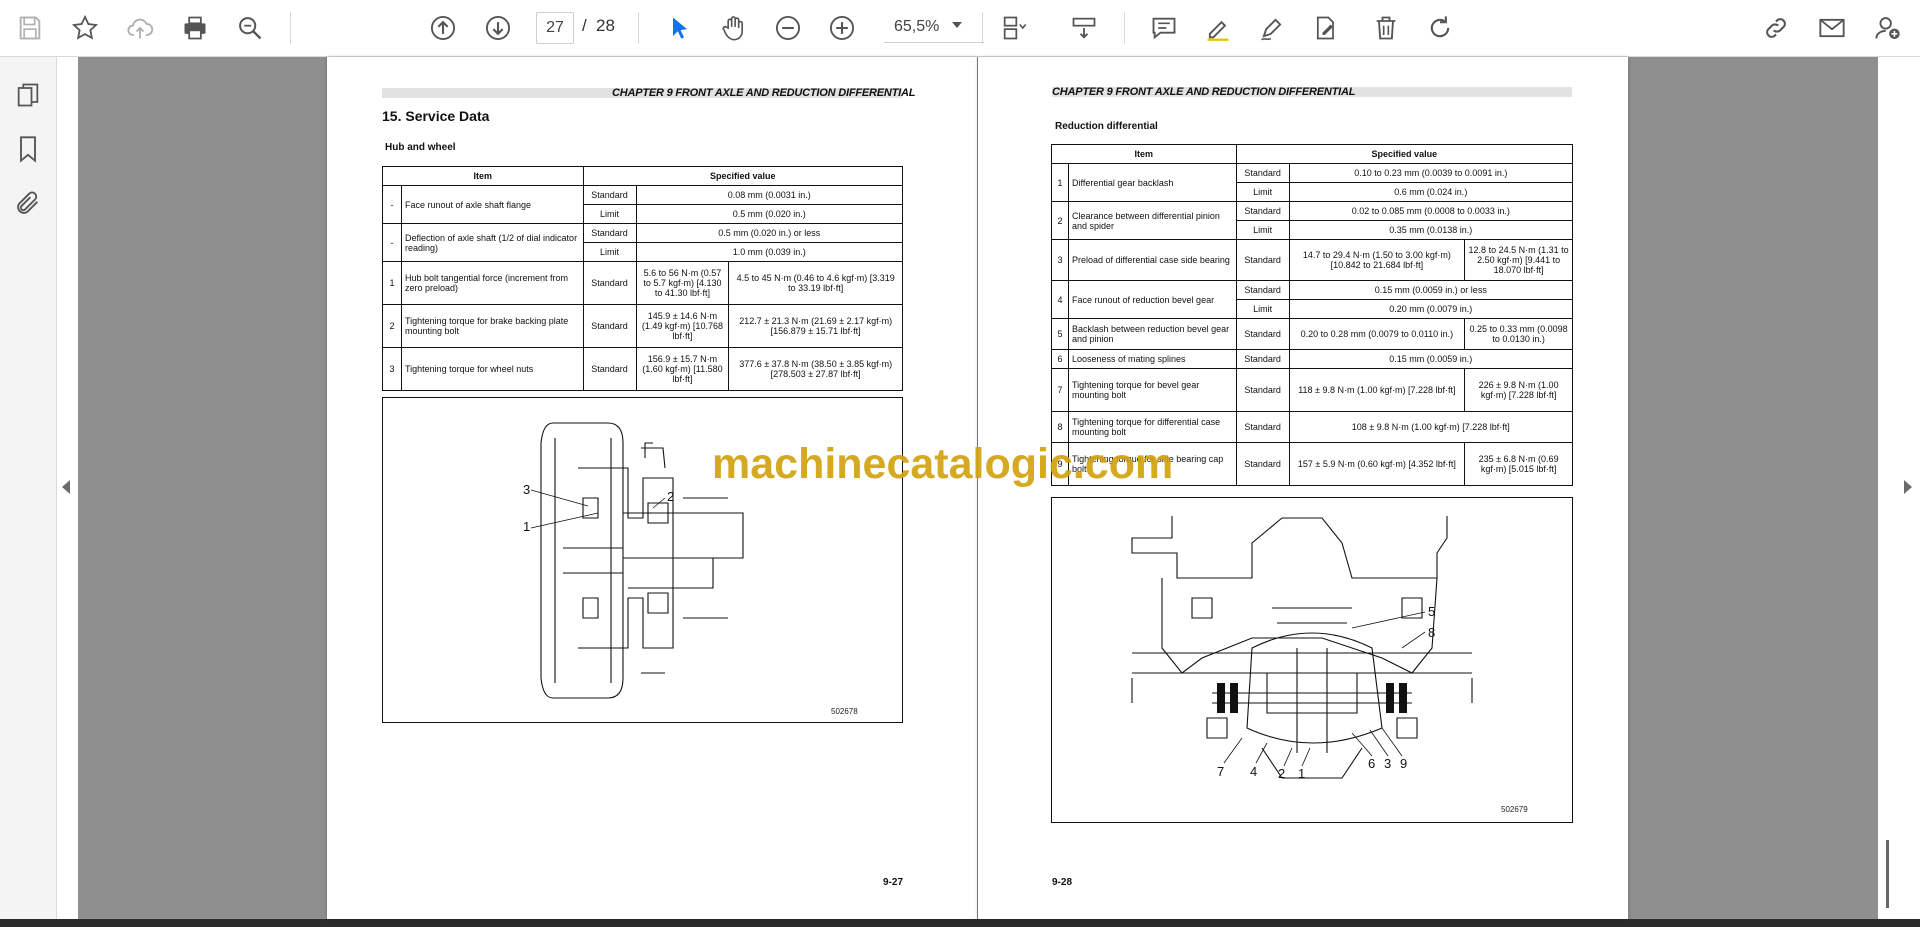 This screenshot has width=1920, height=927. What do you see at coordinates (1440, 28) in the screenshot?
I see `rotate-icon` at bounding box center [1440, 28].